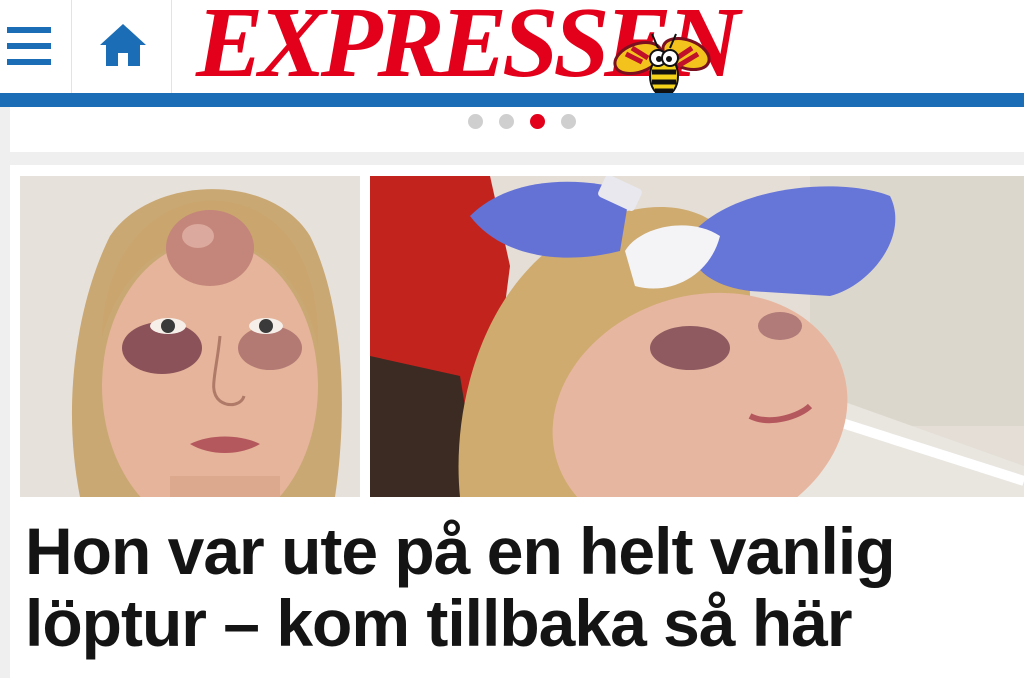 This screenshot has height=678, width=1024. What do you see at coordinates (29, 30) in the screenshot?
I see `hamburger-menu-icon` at bounding box center [29, 30].